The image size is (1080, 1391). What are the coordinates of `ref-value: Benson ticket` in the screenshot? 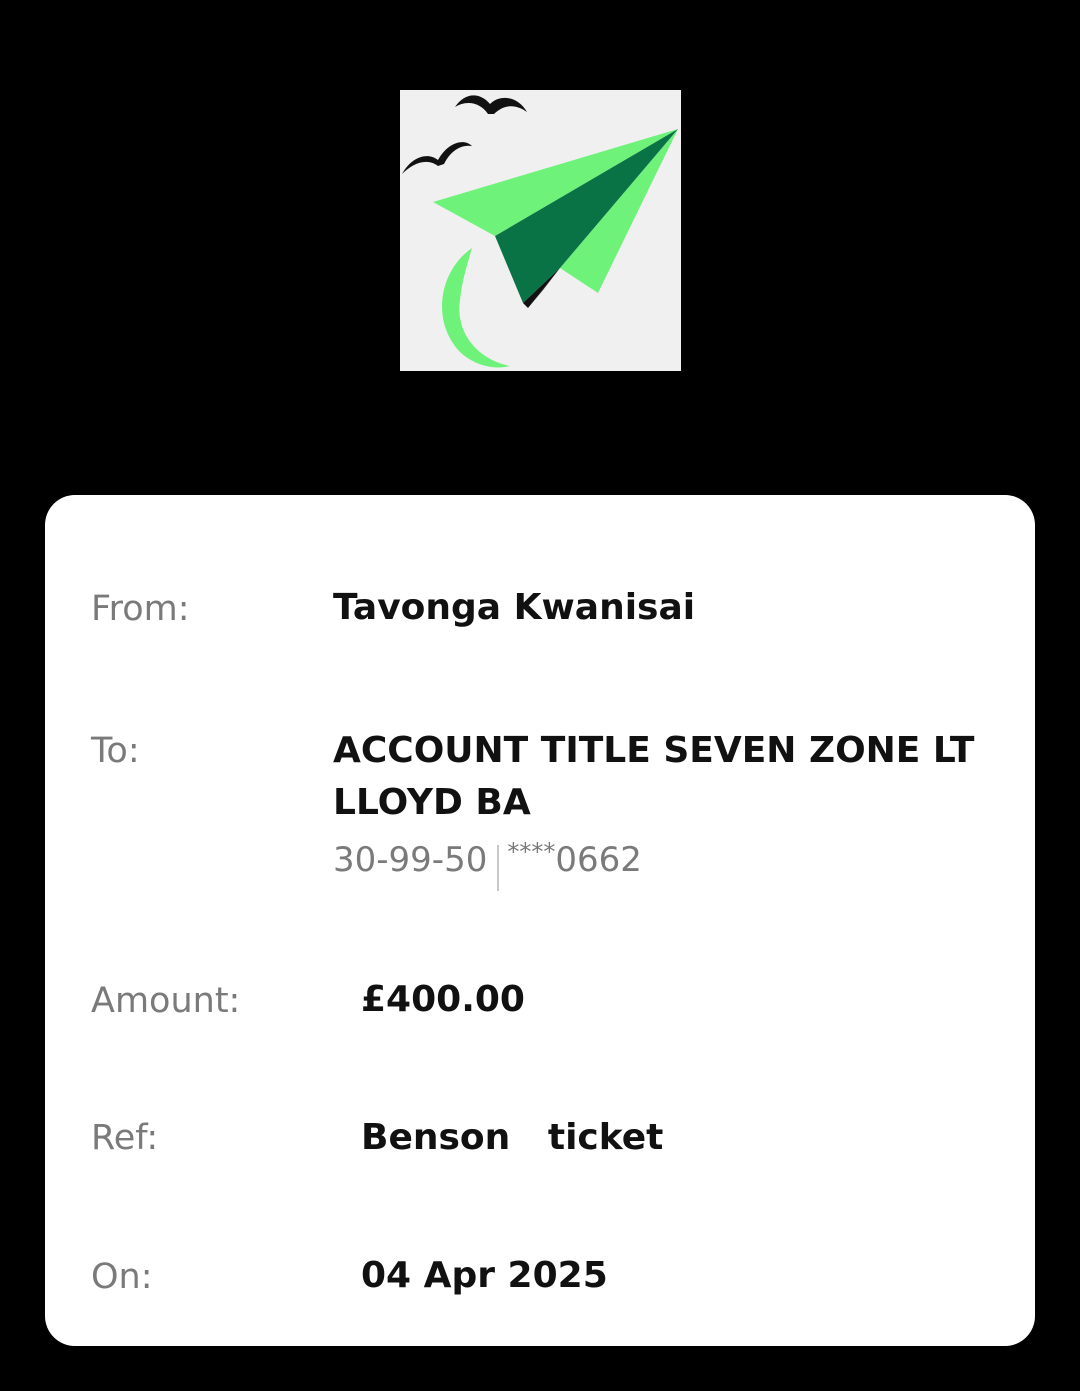 It's located at (512, 1137).